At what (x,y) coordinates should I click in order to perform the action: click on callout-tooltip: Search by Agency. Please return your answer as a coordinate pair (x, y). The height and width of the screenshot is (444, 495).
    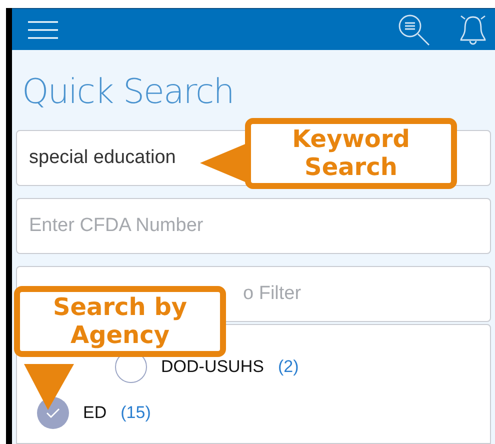
    Looking at the image, I should click on (120, 322).